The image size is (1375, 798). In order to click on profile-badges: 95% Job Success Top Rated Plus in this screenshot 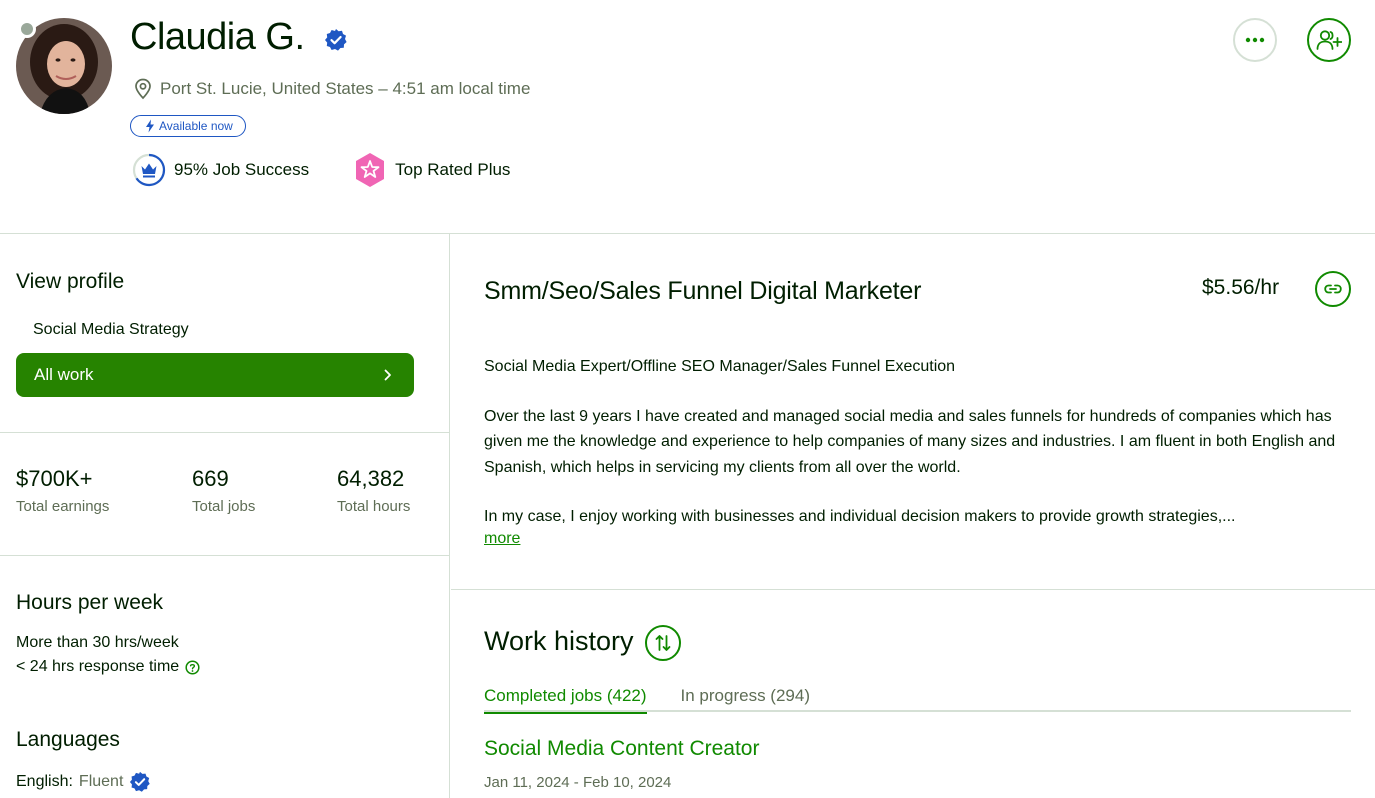, I will do `click(343, 170)`.